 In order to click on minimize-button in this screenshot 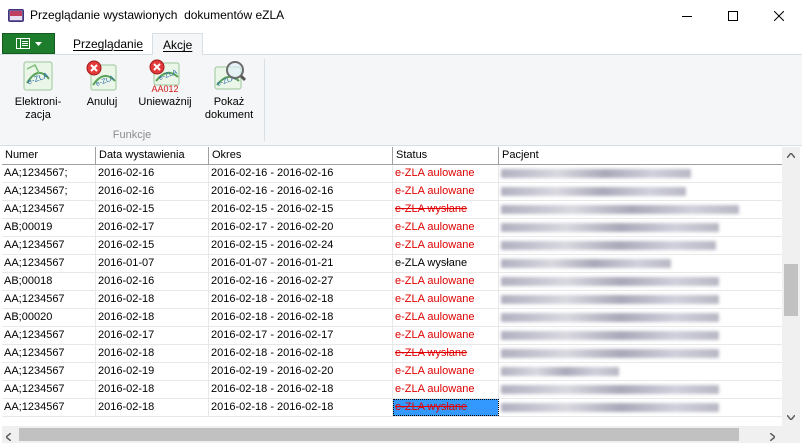, I will do `click(687, 15)`.